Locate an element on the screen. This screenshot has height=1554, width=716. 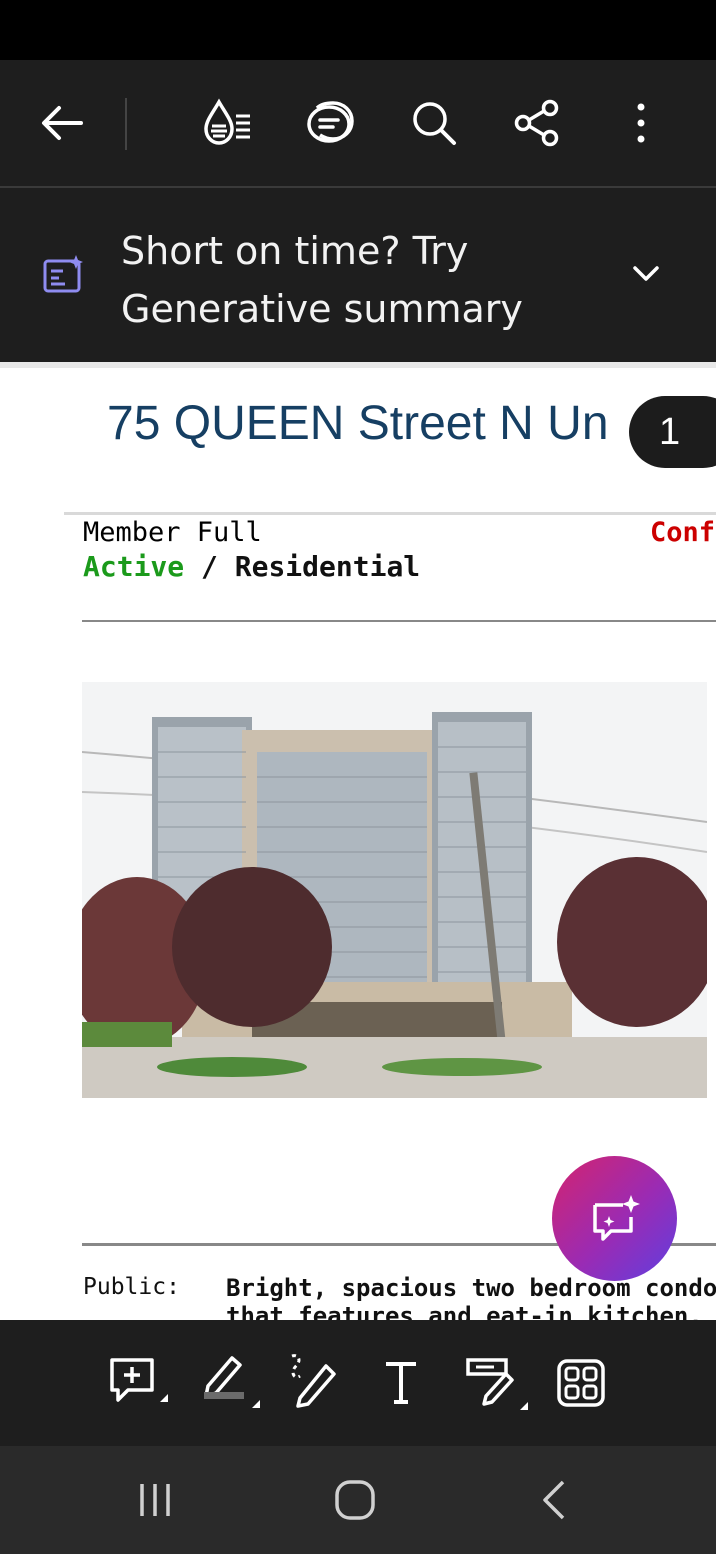
arrow-left-icon is located at coordinates (62, 123).